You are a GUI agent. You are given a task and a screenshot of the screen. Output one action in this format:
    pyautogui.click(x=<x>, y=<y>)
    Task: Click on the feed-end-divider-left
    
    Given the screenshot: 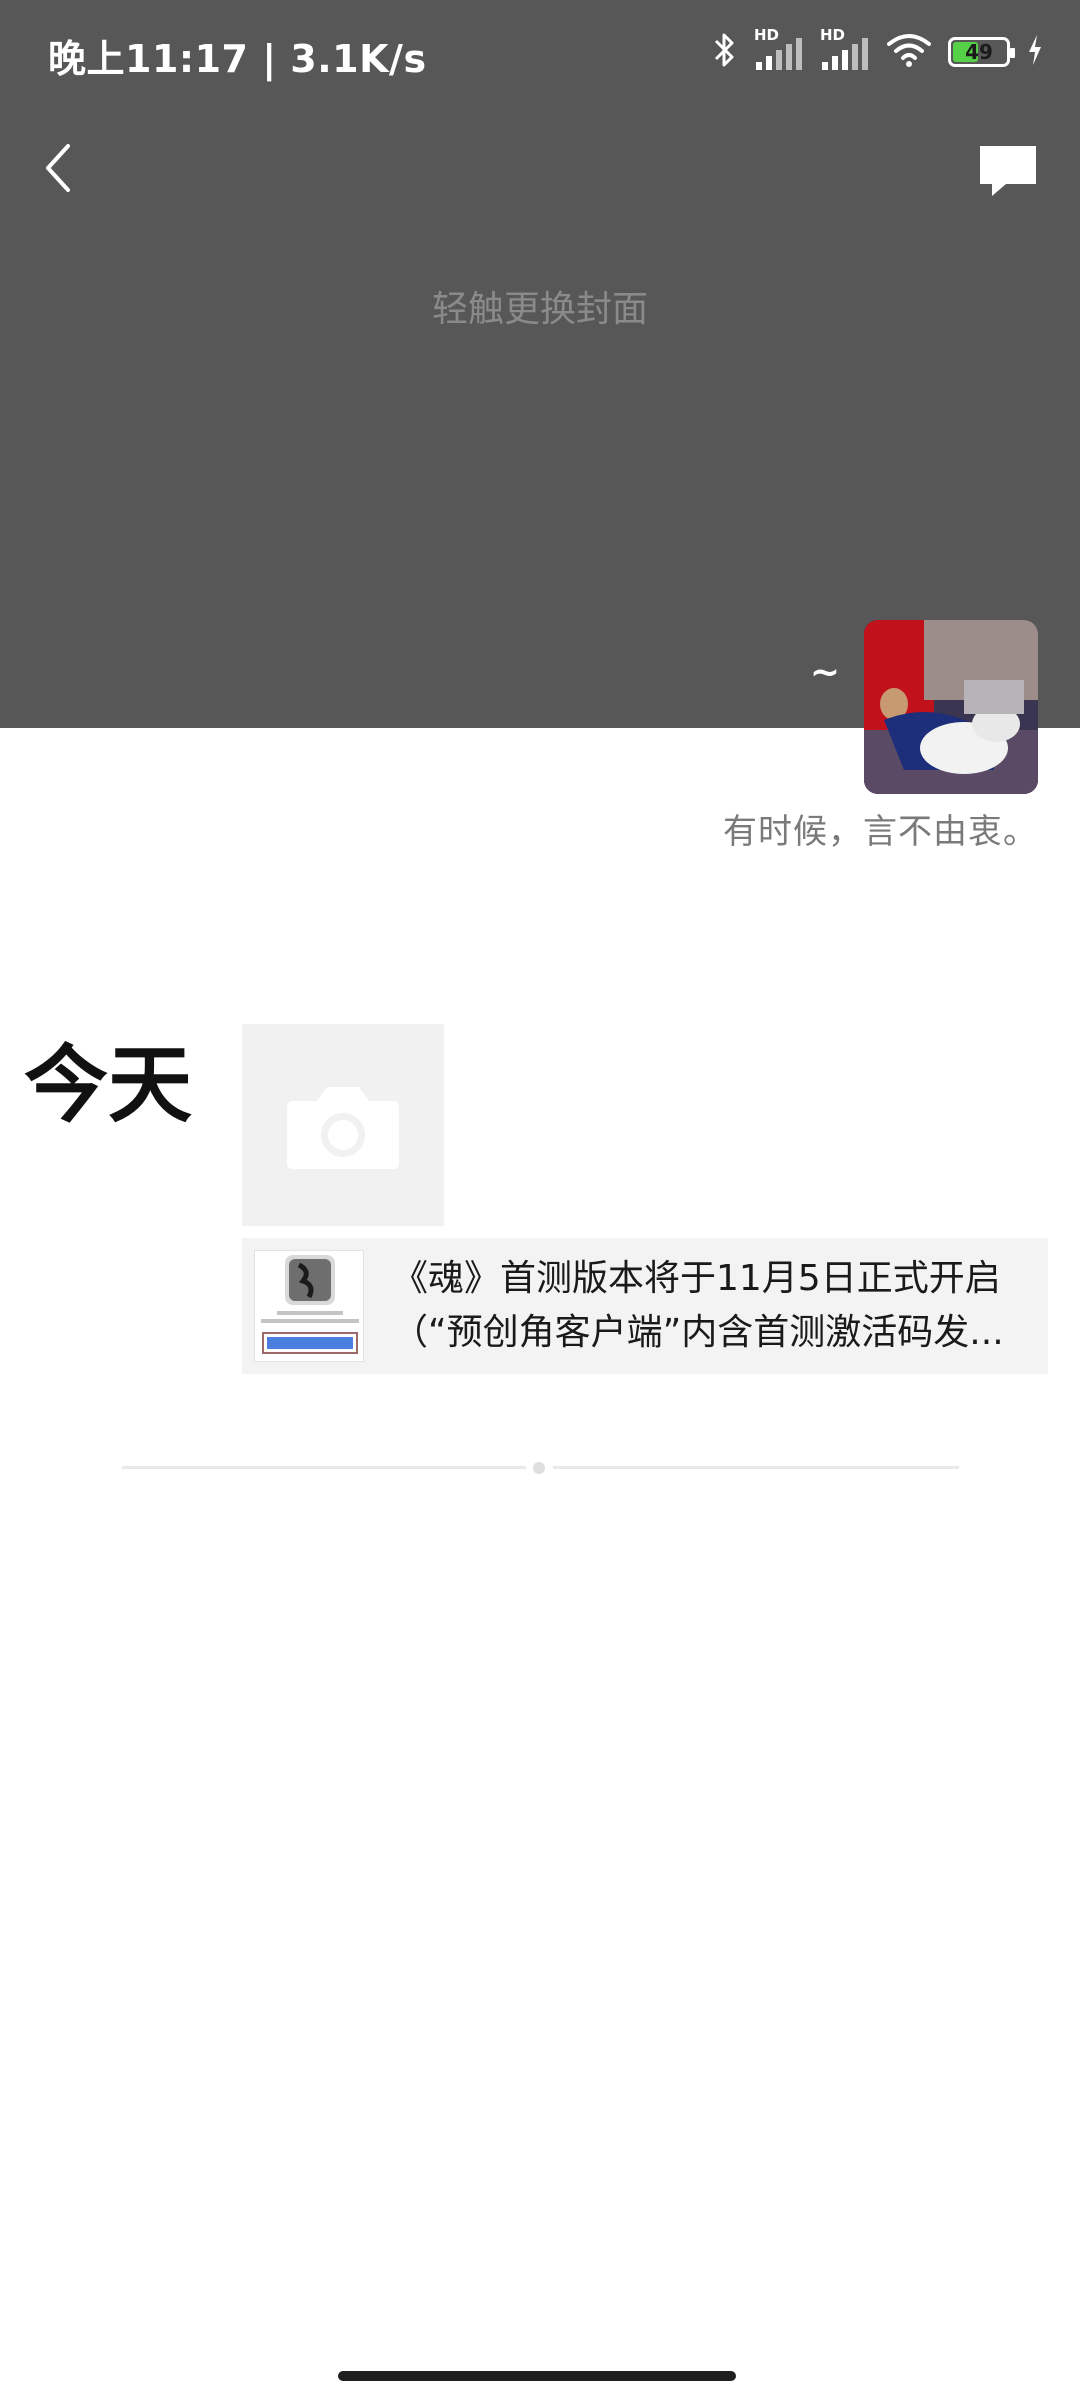 What is the action you would take?
    pyautogui.click(x=324, y=1467)
    